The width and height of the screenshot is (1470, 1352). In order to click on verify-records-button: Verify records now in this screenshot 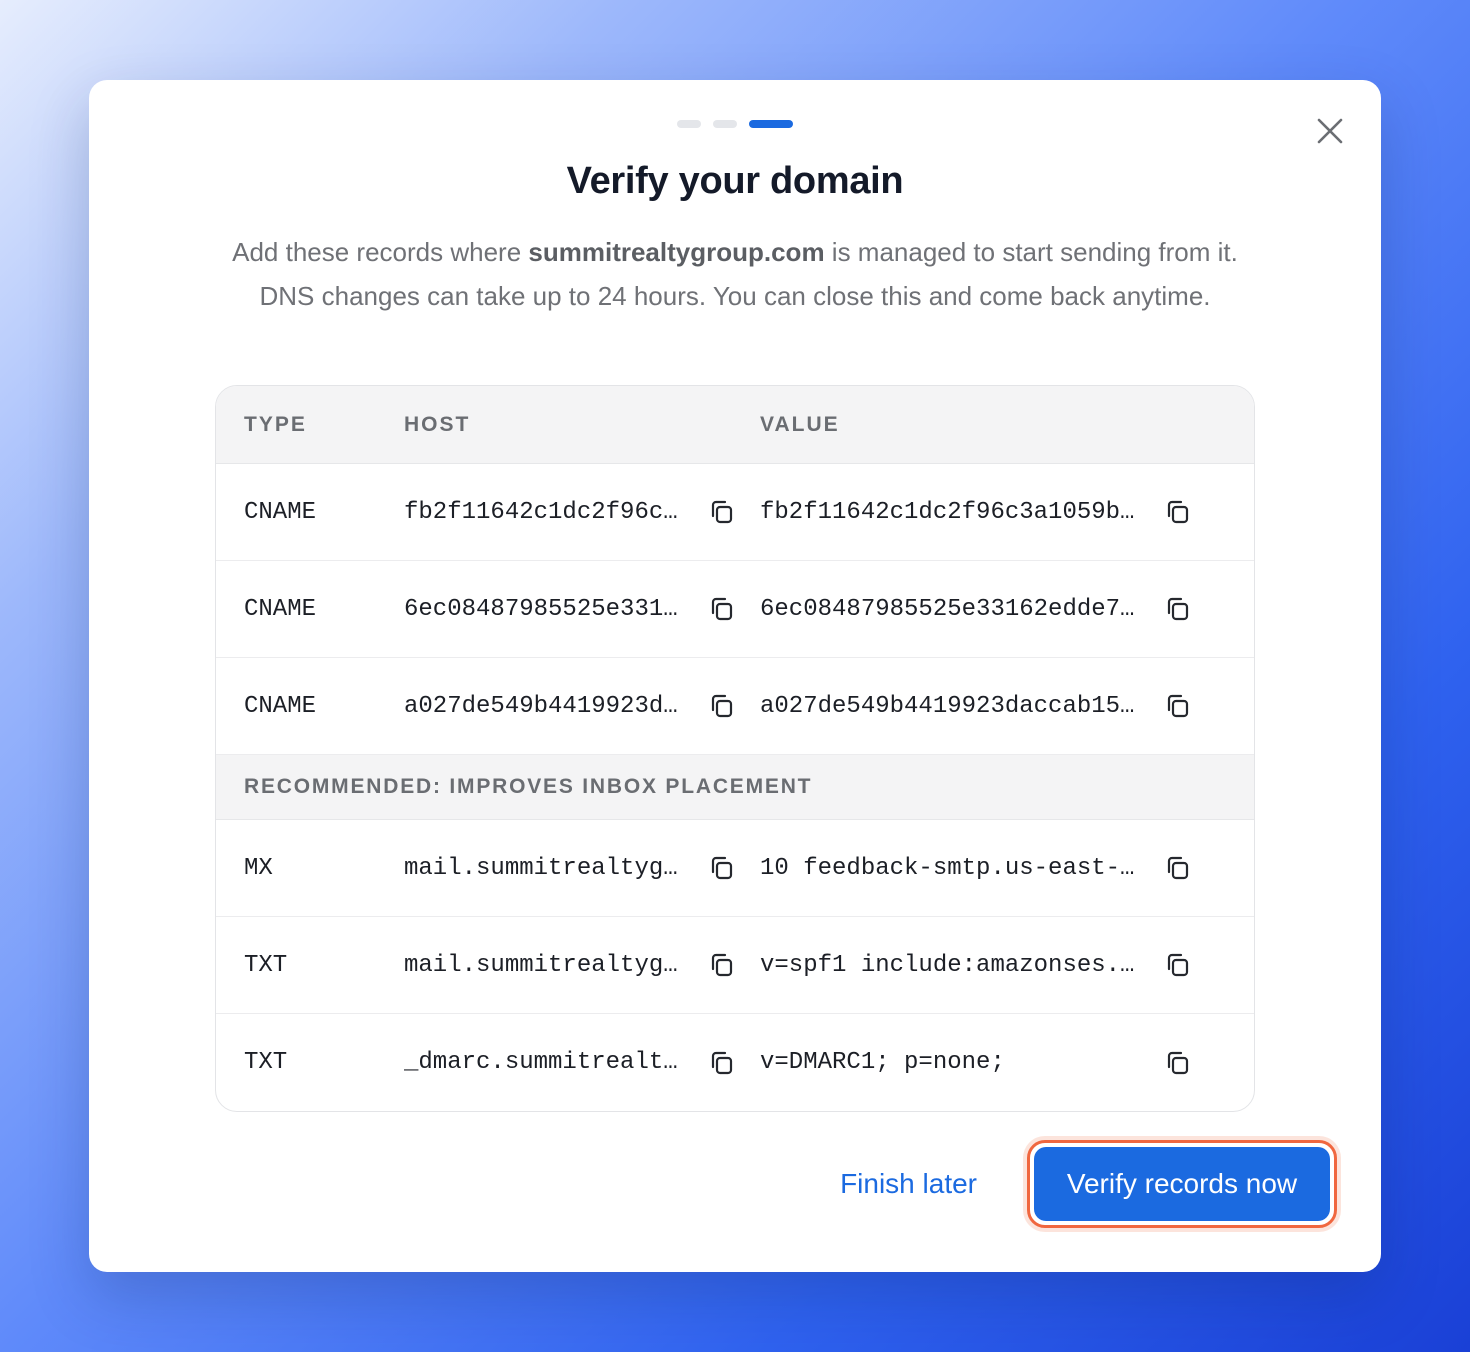, I will do `click(1182, 1184)`.